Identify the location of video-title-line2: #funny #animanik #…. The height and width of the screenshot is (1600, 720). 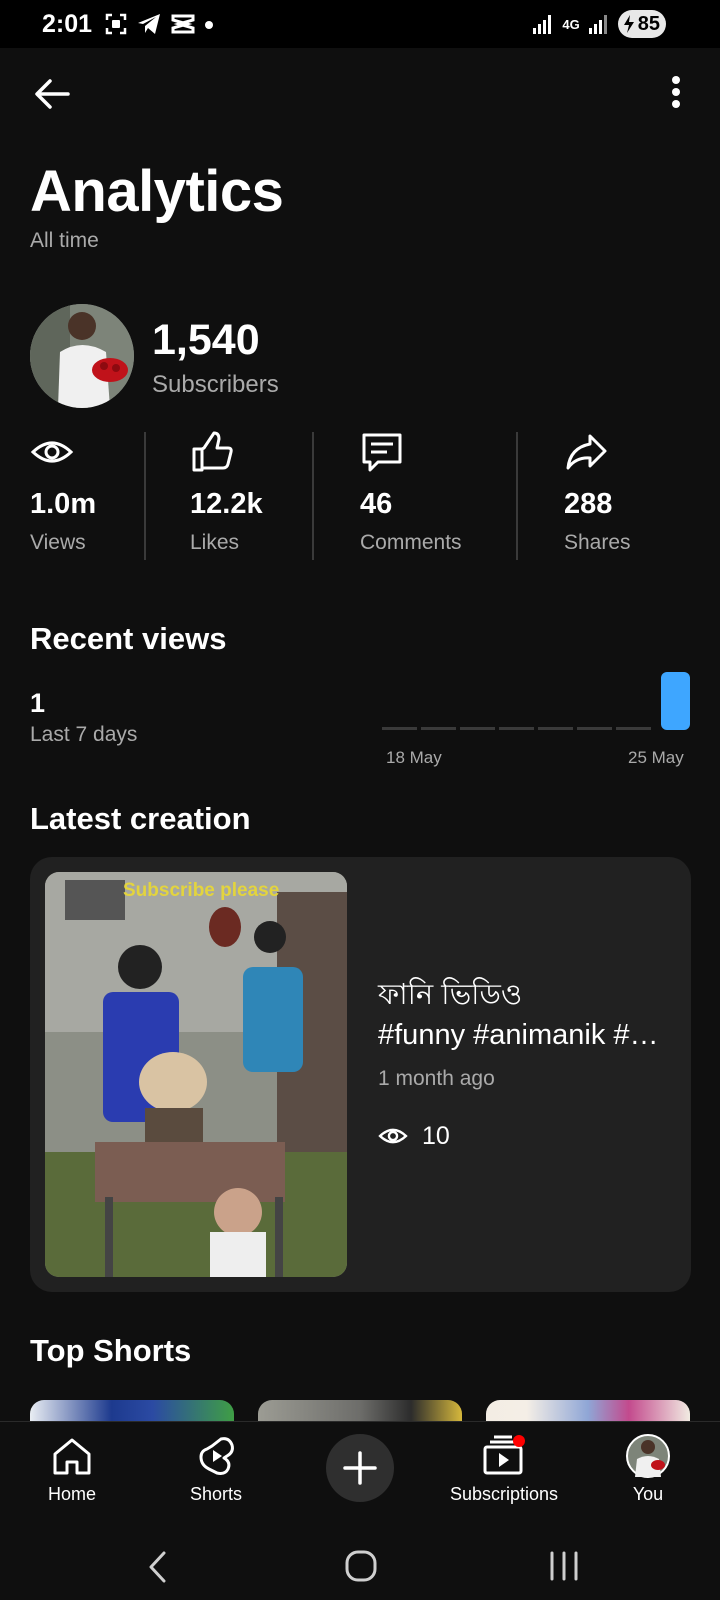
(518, 1035).